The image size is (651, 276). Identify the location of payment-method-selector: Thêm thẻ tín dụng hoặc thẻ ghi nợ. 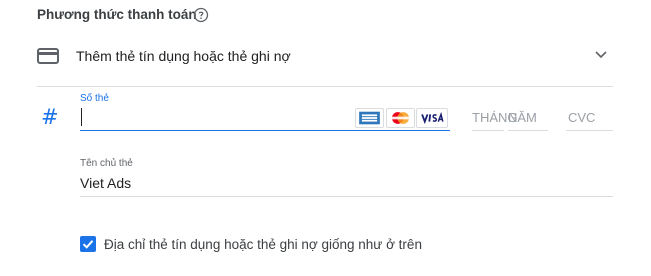
(183, 56).